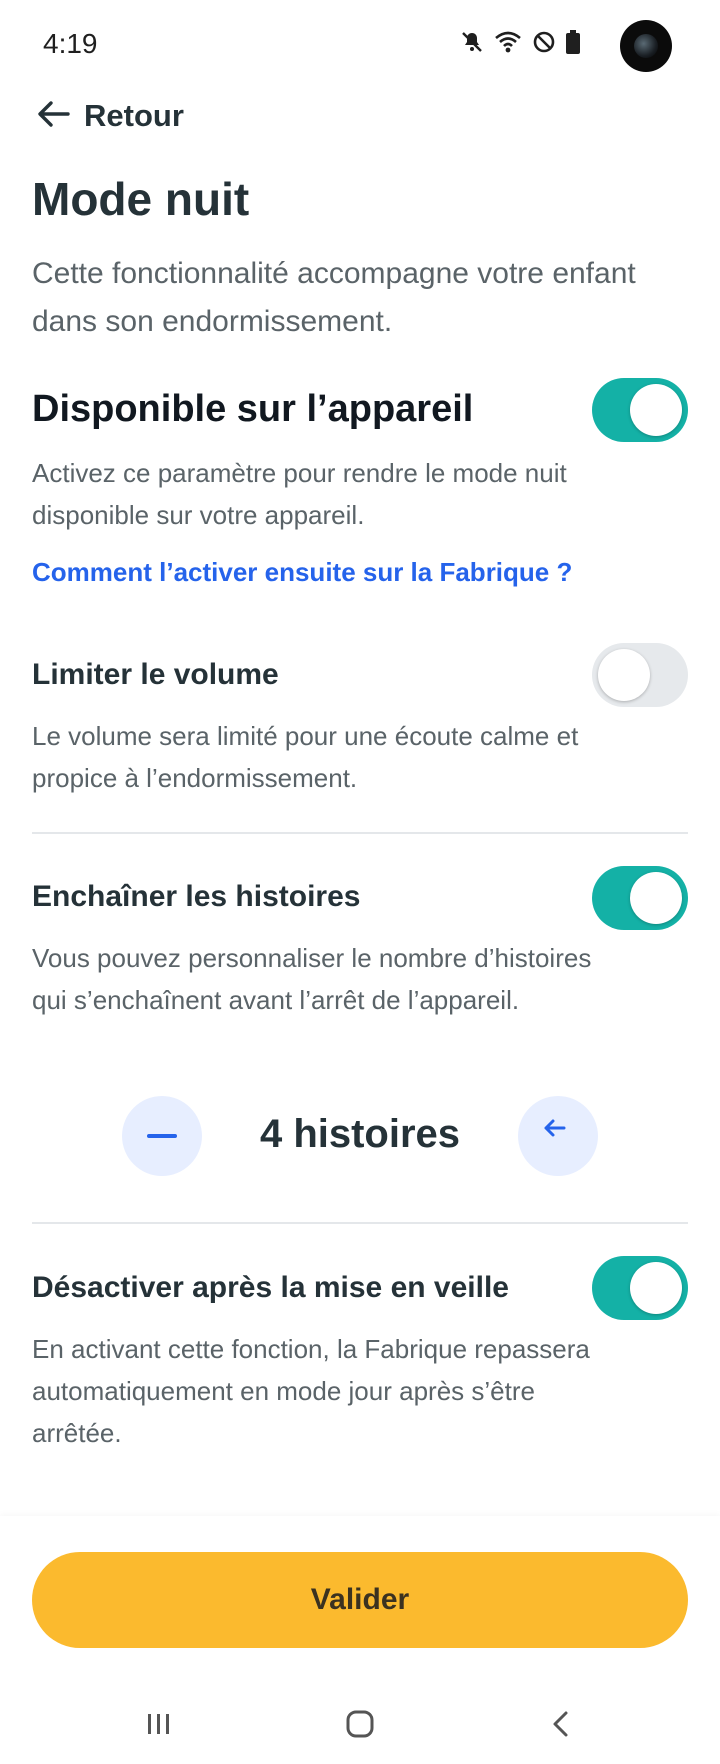 Image resolution: width=720 pixels, height=1764 pixels. I want to click on system-nav-bar, so click(360, 1726).